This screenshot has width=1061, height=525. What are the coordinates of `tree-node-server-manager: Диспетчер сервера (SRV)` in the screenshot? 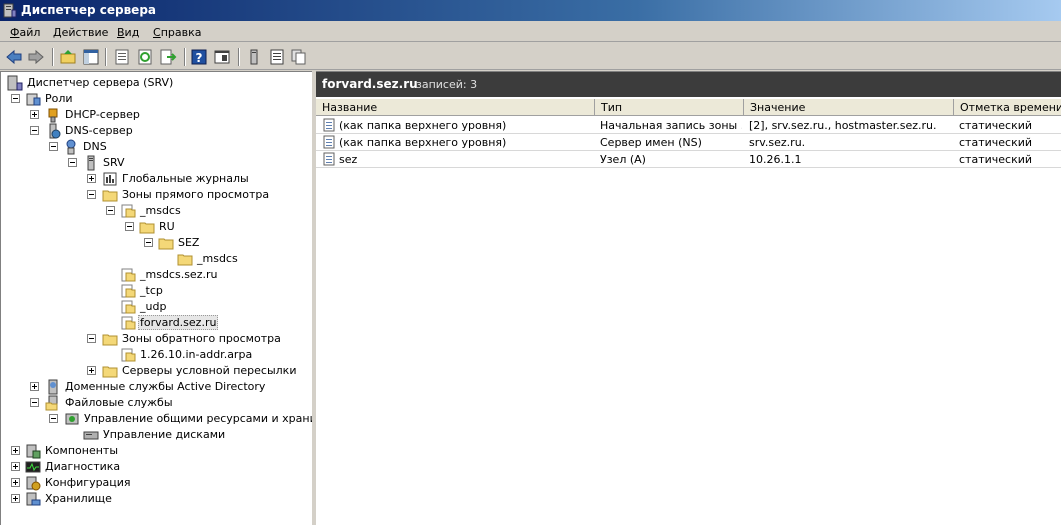 It's located at (156, 83).